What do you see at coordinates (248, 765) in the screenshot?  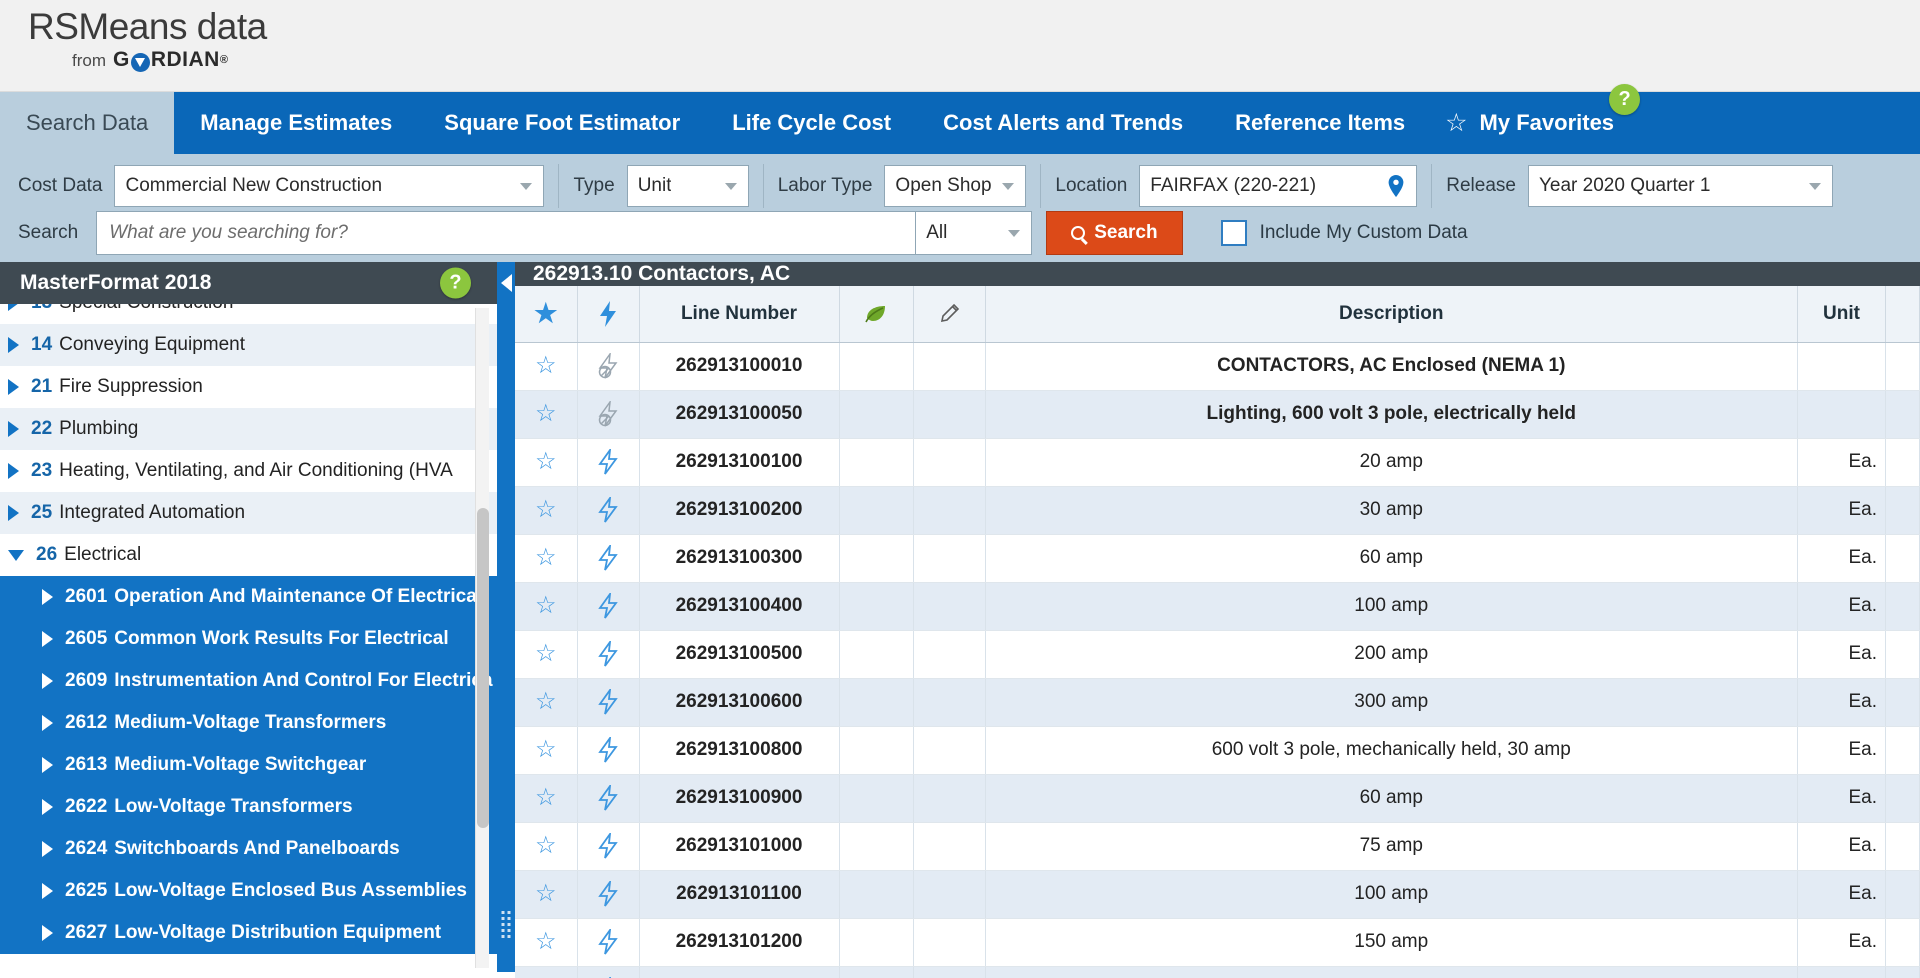 I see `tree-item-2613: 2613 Medium-Voltage Switchgear` at bounding box center [248, 765].